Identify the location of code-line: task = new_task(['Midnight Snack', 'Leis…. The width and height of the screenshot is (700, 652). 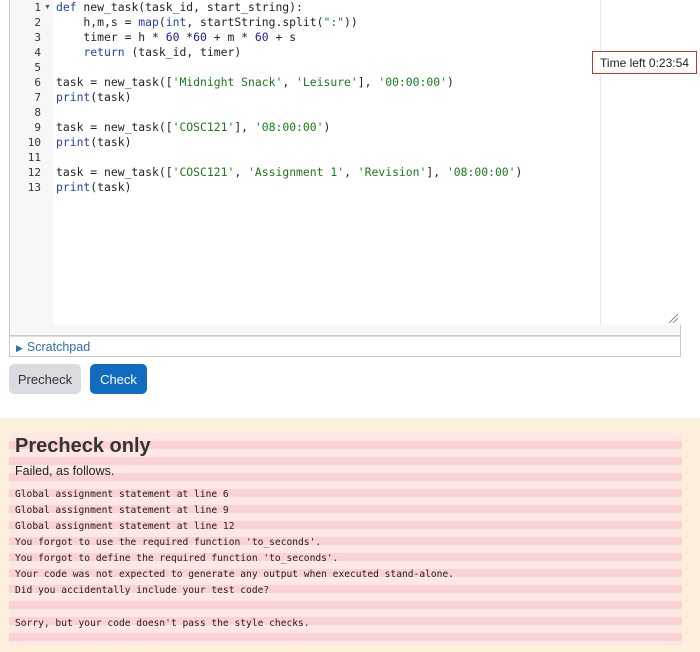
(255, 82).